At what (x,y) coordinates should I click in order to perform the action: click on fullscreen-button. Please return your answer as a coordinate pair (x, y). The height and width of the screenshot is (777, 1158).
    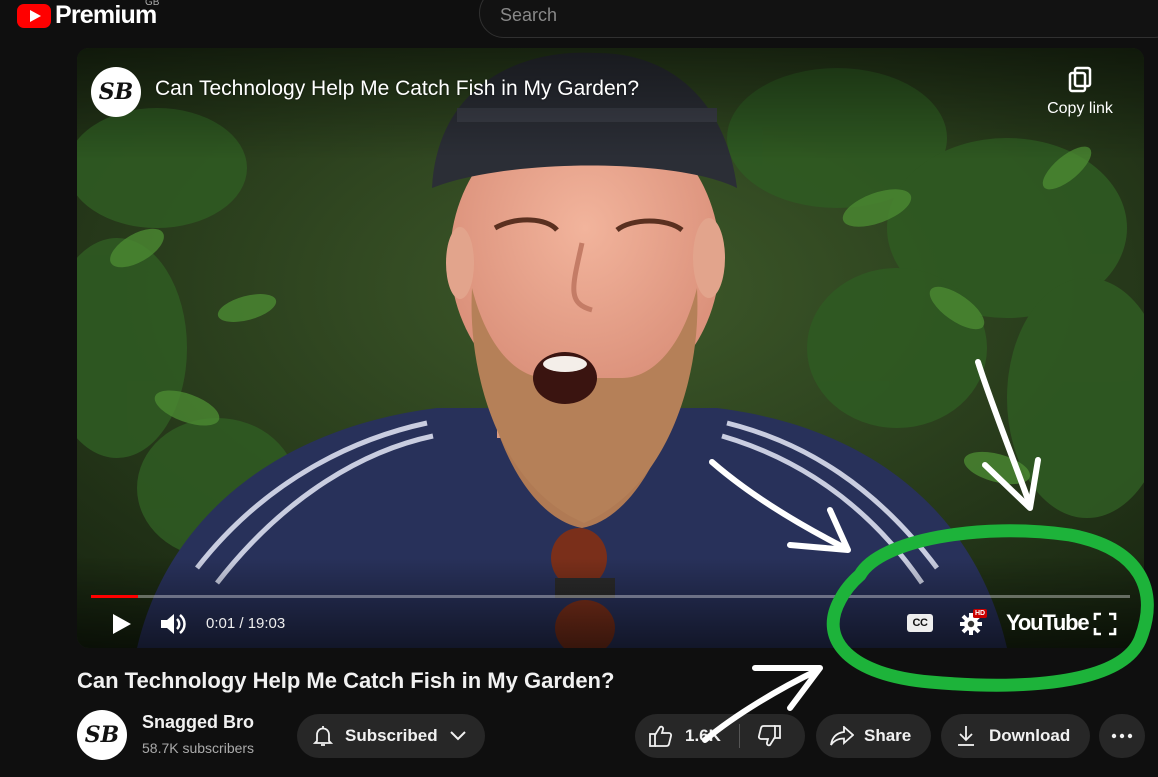
    Looking at the image, I should click on (1105, 626).